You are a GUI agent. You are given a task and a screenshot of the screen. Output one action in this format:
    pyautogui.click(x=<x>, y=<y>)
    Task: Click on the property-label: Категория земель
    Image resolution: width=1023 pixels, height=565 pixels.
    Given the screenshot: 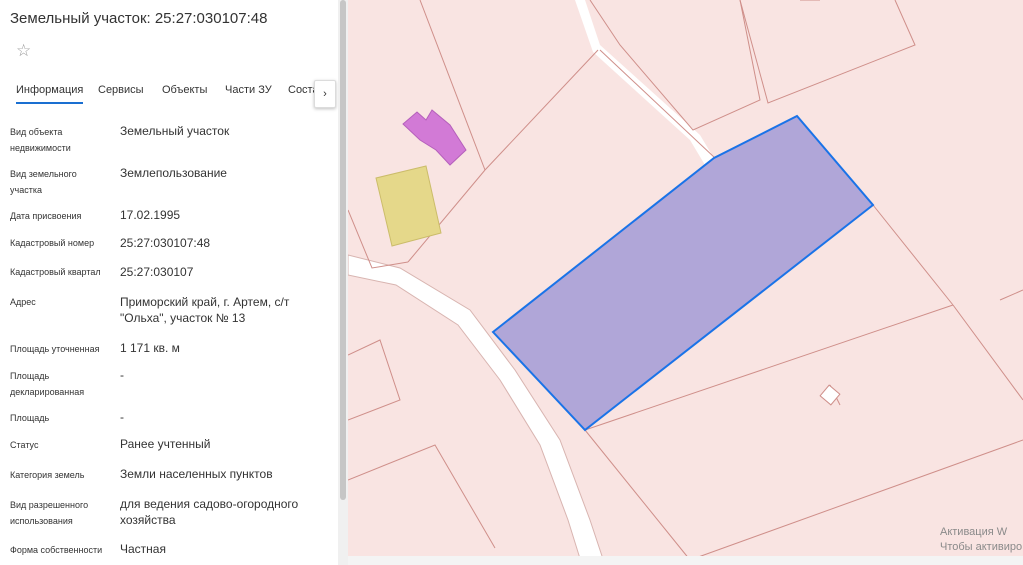 What is the action you would take?
    pyautogui.click(x=47, y=475)
    